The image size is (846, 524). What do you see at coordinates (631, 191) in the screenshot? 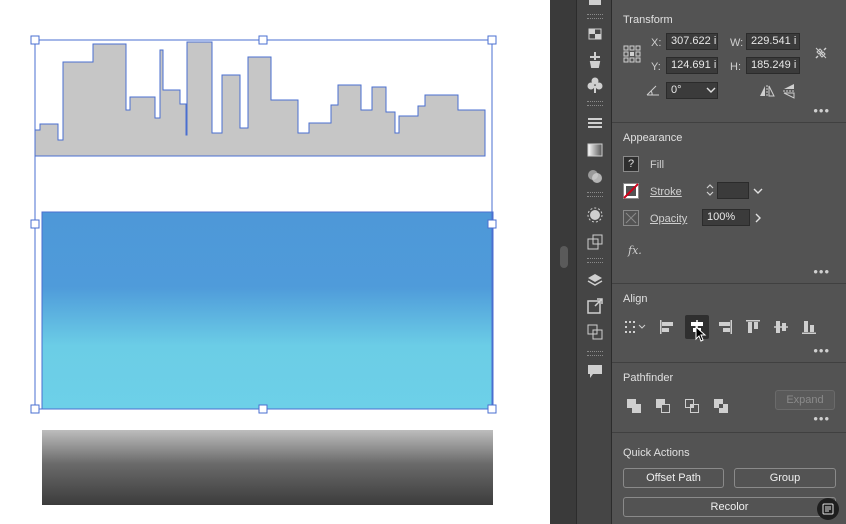
I see `stroke-swatch` at bounding box center [631, 191].